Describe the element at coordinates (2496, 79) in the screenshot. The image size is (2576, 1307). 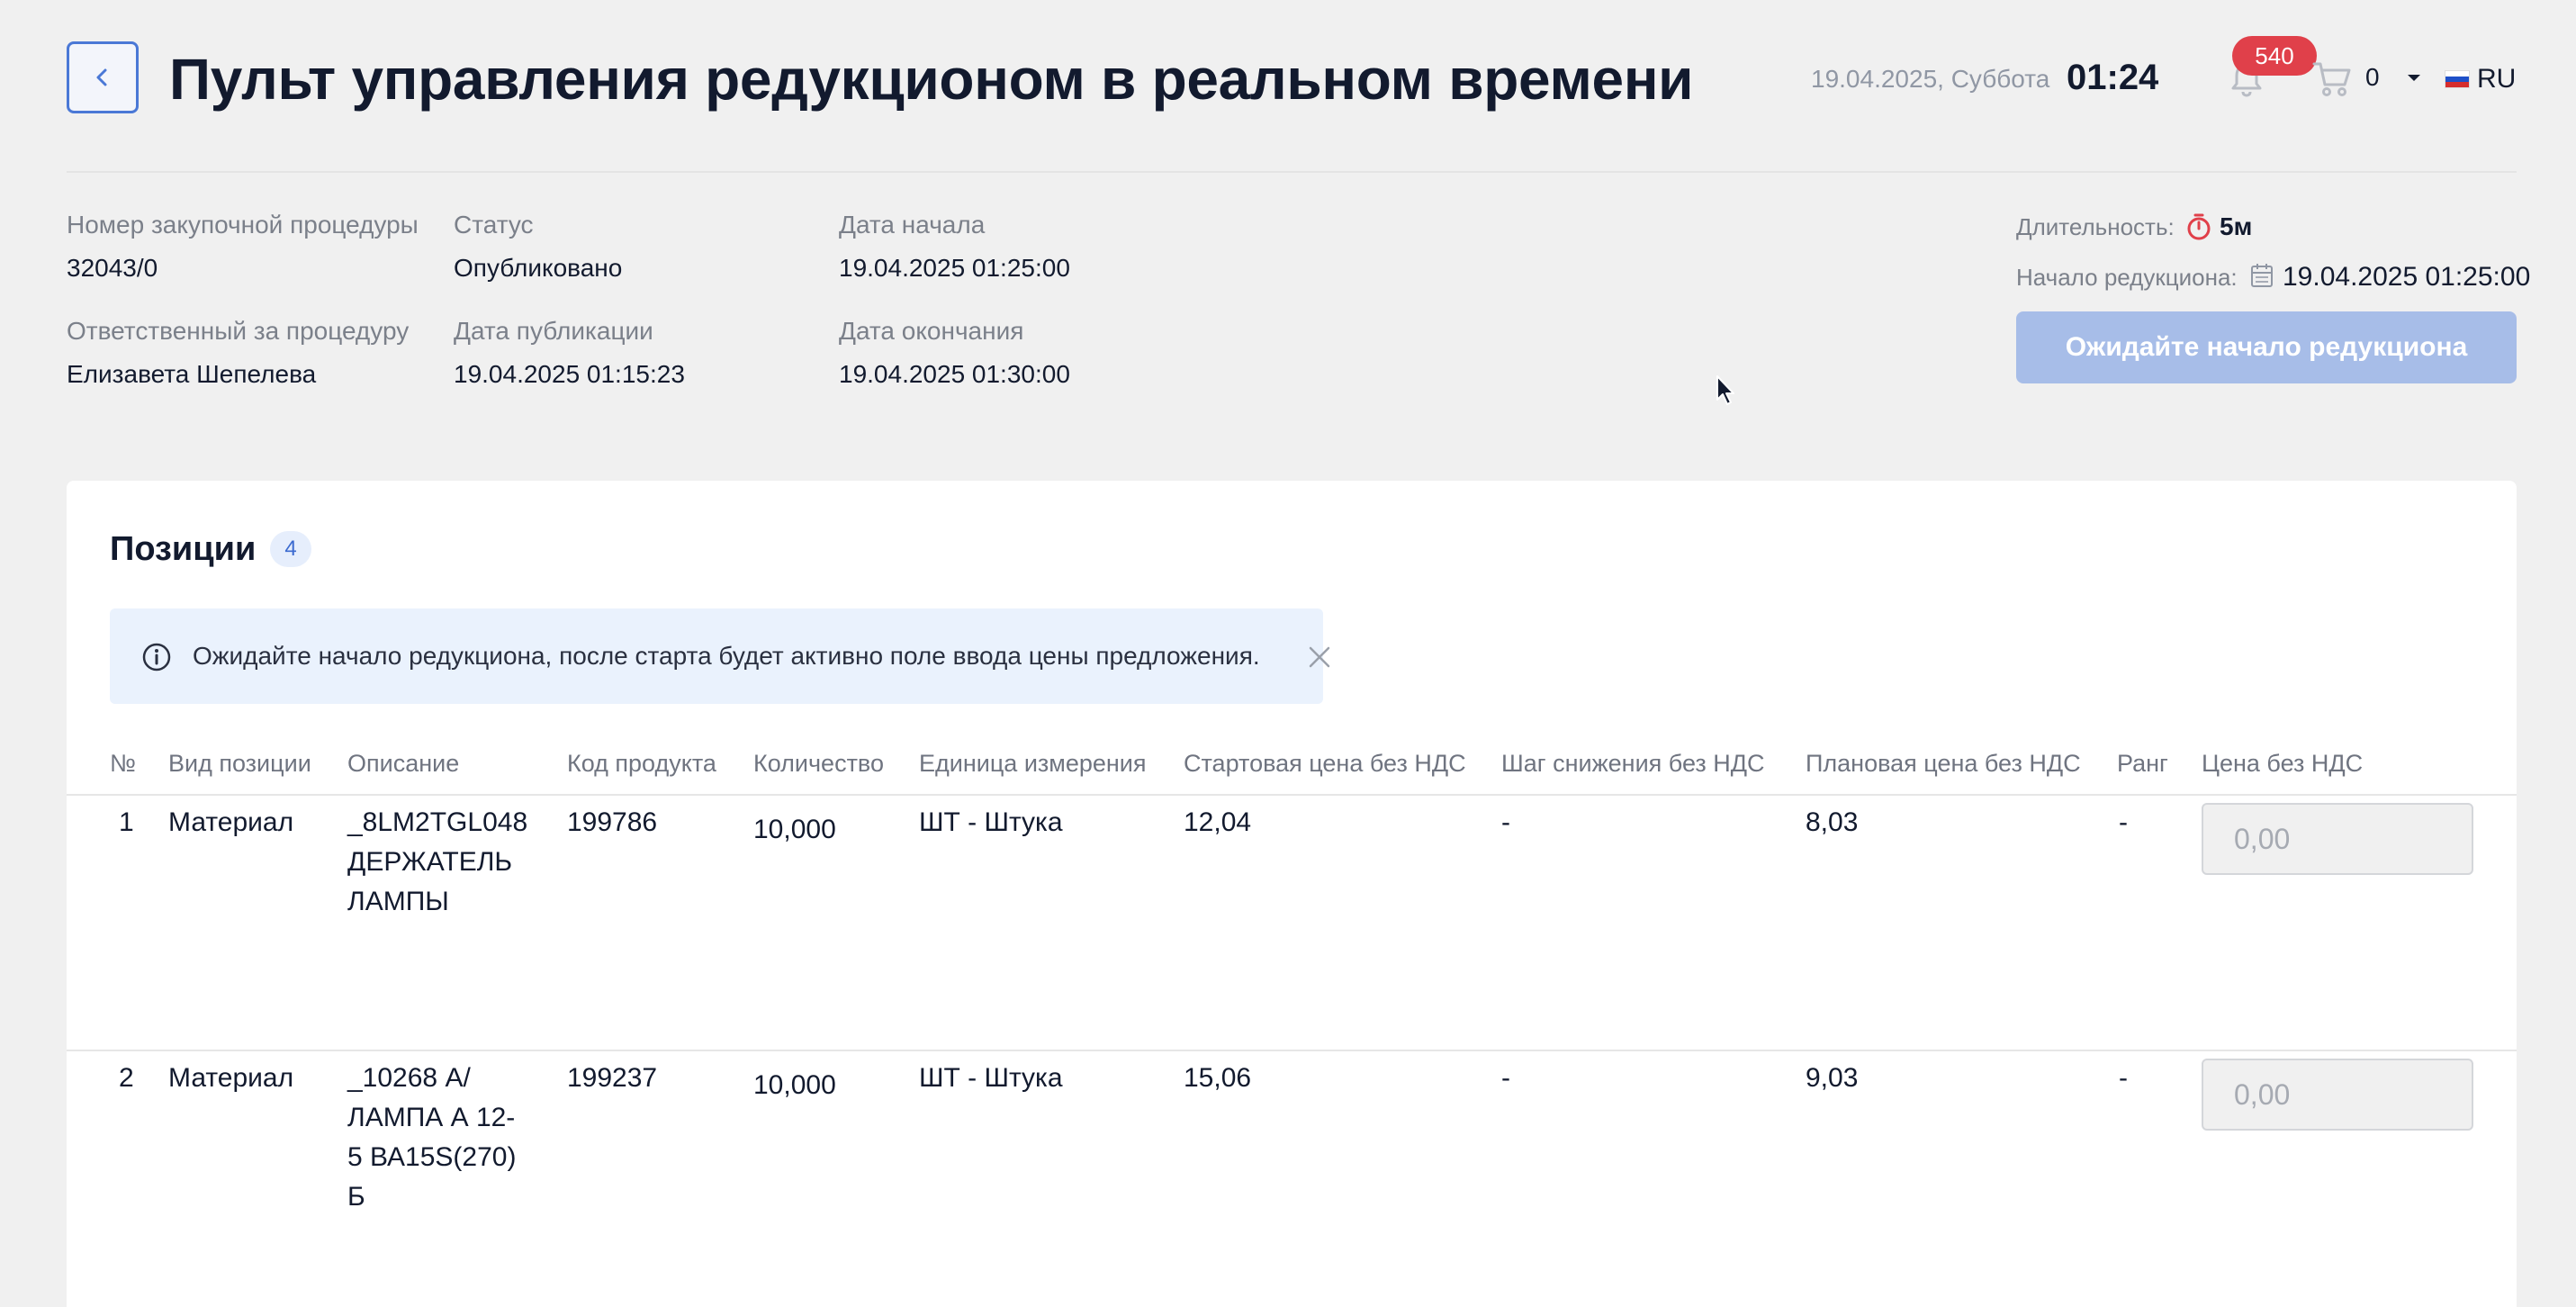
I see `language-selector: RU` at that location.